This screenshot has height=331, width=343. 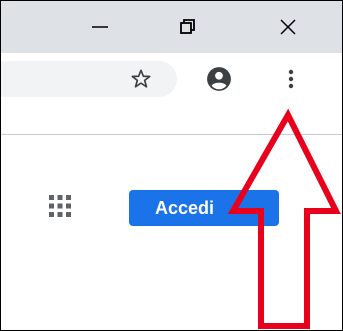 I want to click on bookmark-button, so click(x=141, y=79).